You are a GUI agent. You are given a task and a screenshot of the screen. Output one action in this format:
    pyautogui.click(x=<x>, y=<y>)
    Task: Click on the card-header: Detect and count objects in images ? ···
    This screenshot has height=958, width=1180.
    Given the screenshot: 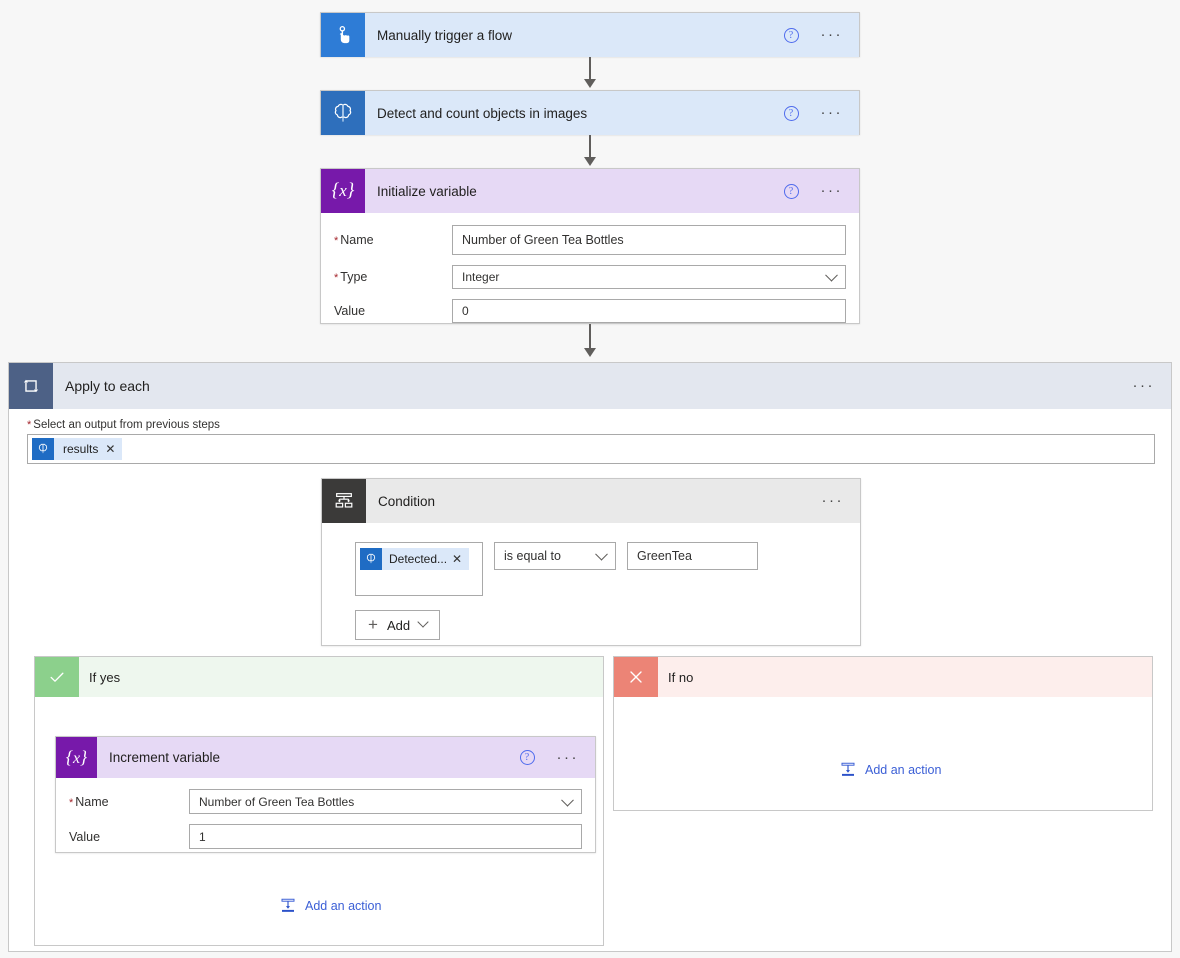 What is the action you would take?
    pyautogui.click(x=590, y=113)
    